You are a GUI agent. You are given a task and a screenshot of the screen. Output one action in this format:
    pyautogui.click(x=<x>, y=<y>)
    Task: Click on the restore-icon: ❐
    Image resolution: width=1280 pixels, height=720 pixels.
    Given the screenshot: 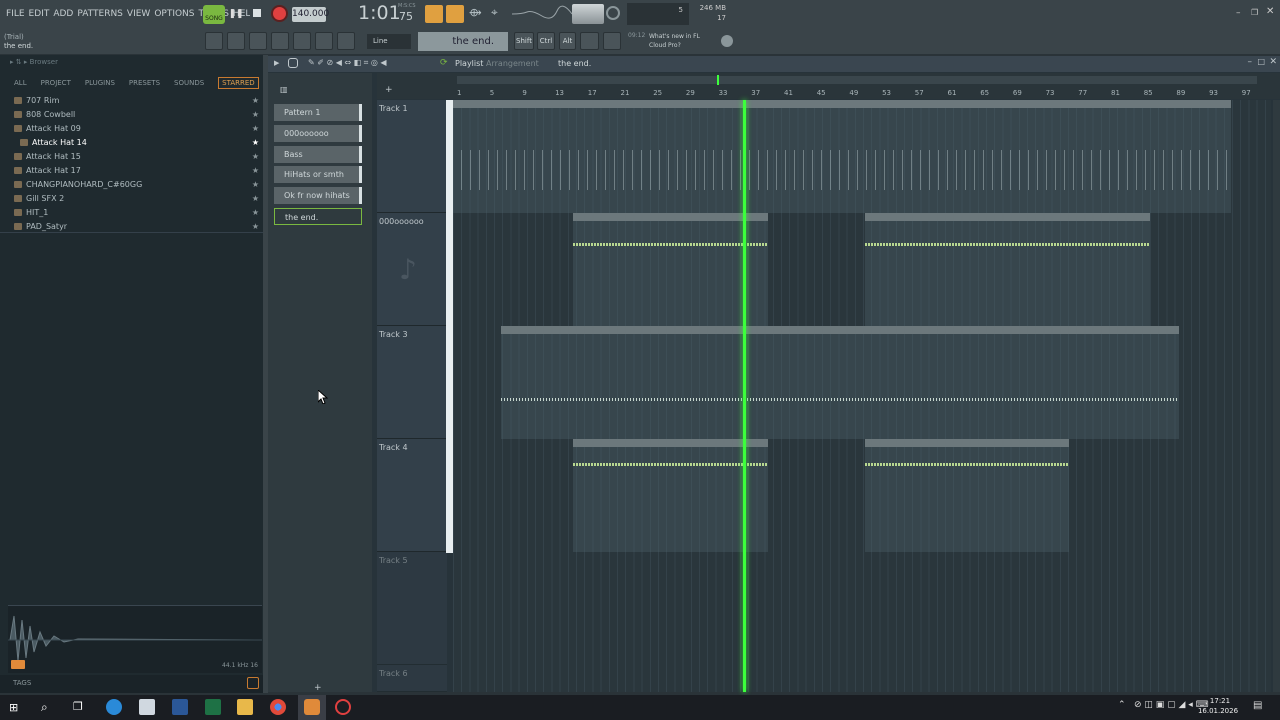 What is the action you would take?
    pyautogui.click(x=1256, y=13)
    